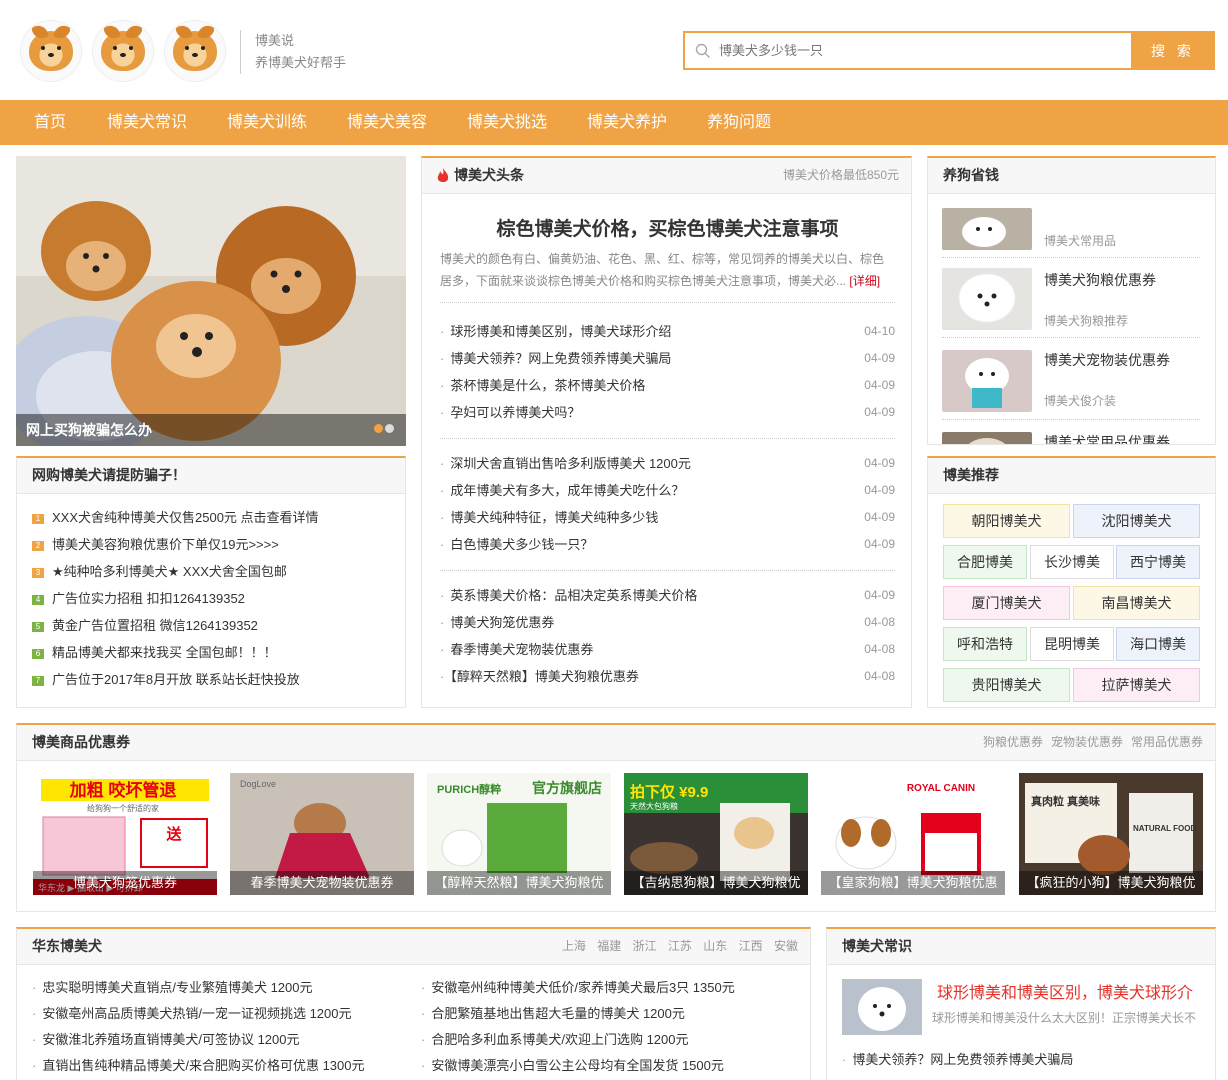 The width and height of the screenshot is (1228, 1080). What do you see at coordinates (211, 301) in the screenshot?
I see `hero-slider: 网上买狗被骗怎么办` at bounding box center [211, 301].